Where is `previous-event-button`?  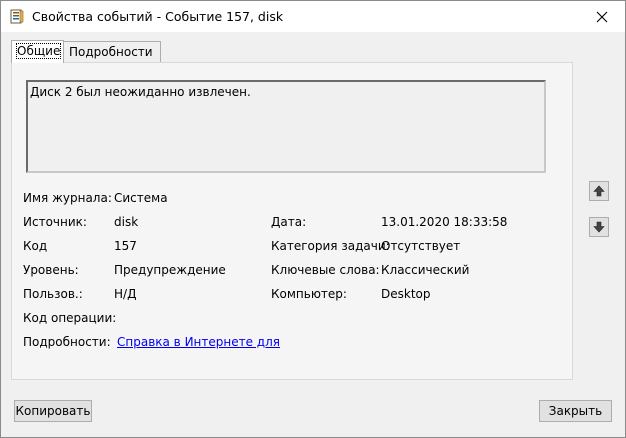
previous-event-button is located at coordinates (599, 191).